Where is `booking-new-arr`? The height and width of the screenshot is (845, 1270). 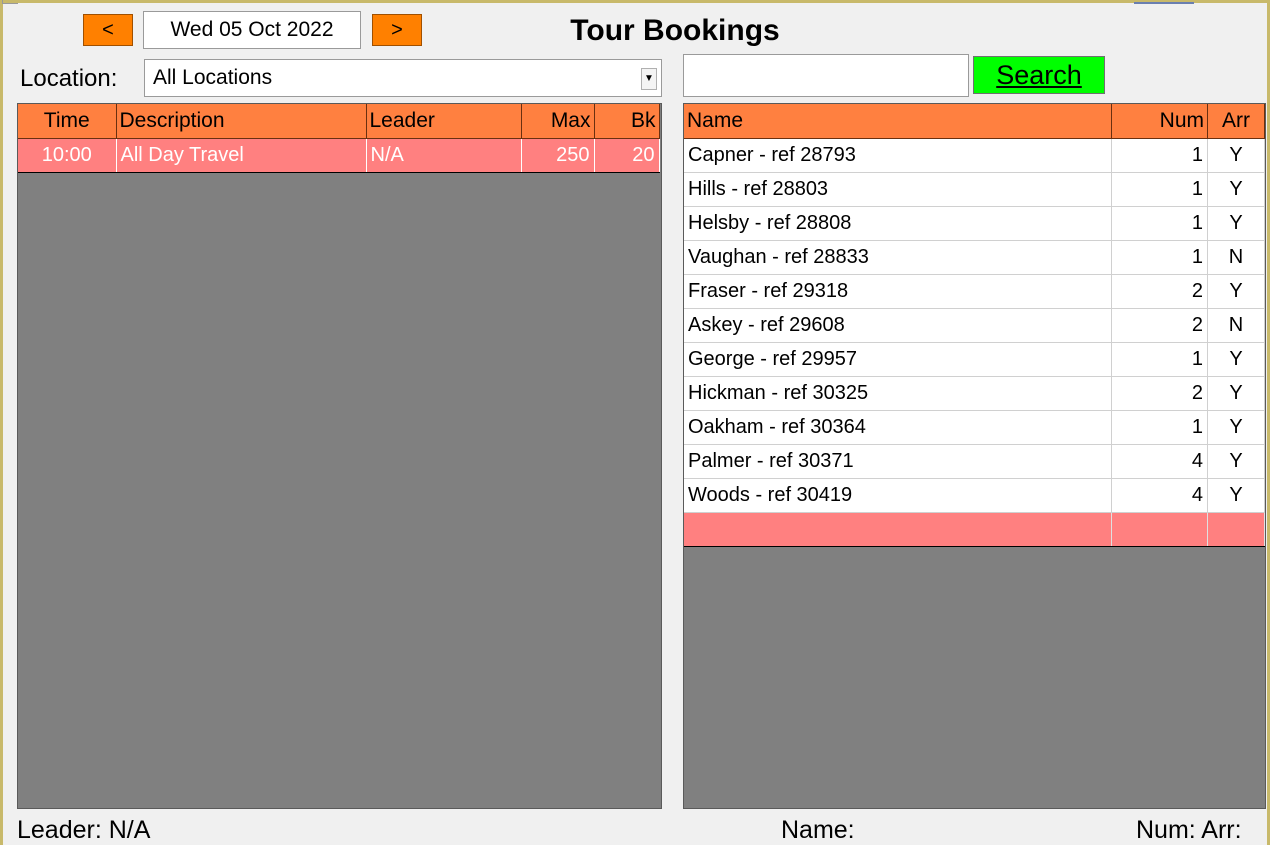 booking-new-arr is located at coordinates (1236, 529).